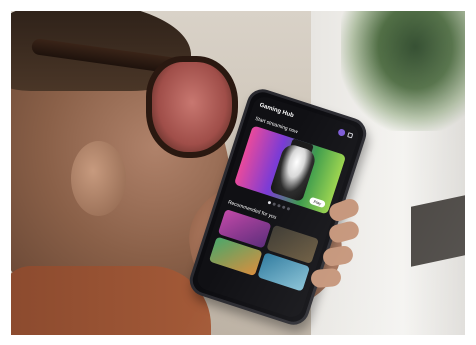 The image size is (476, 345). What do you see at coordinates (98, 178) in the screenshot?
I see `person-ear` at bounding box center [98, 178].